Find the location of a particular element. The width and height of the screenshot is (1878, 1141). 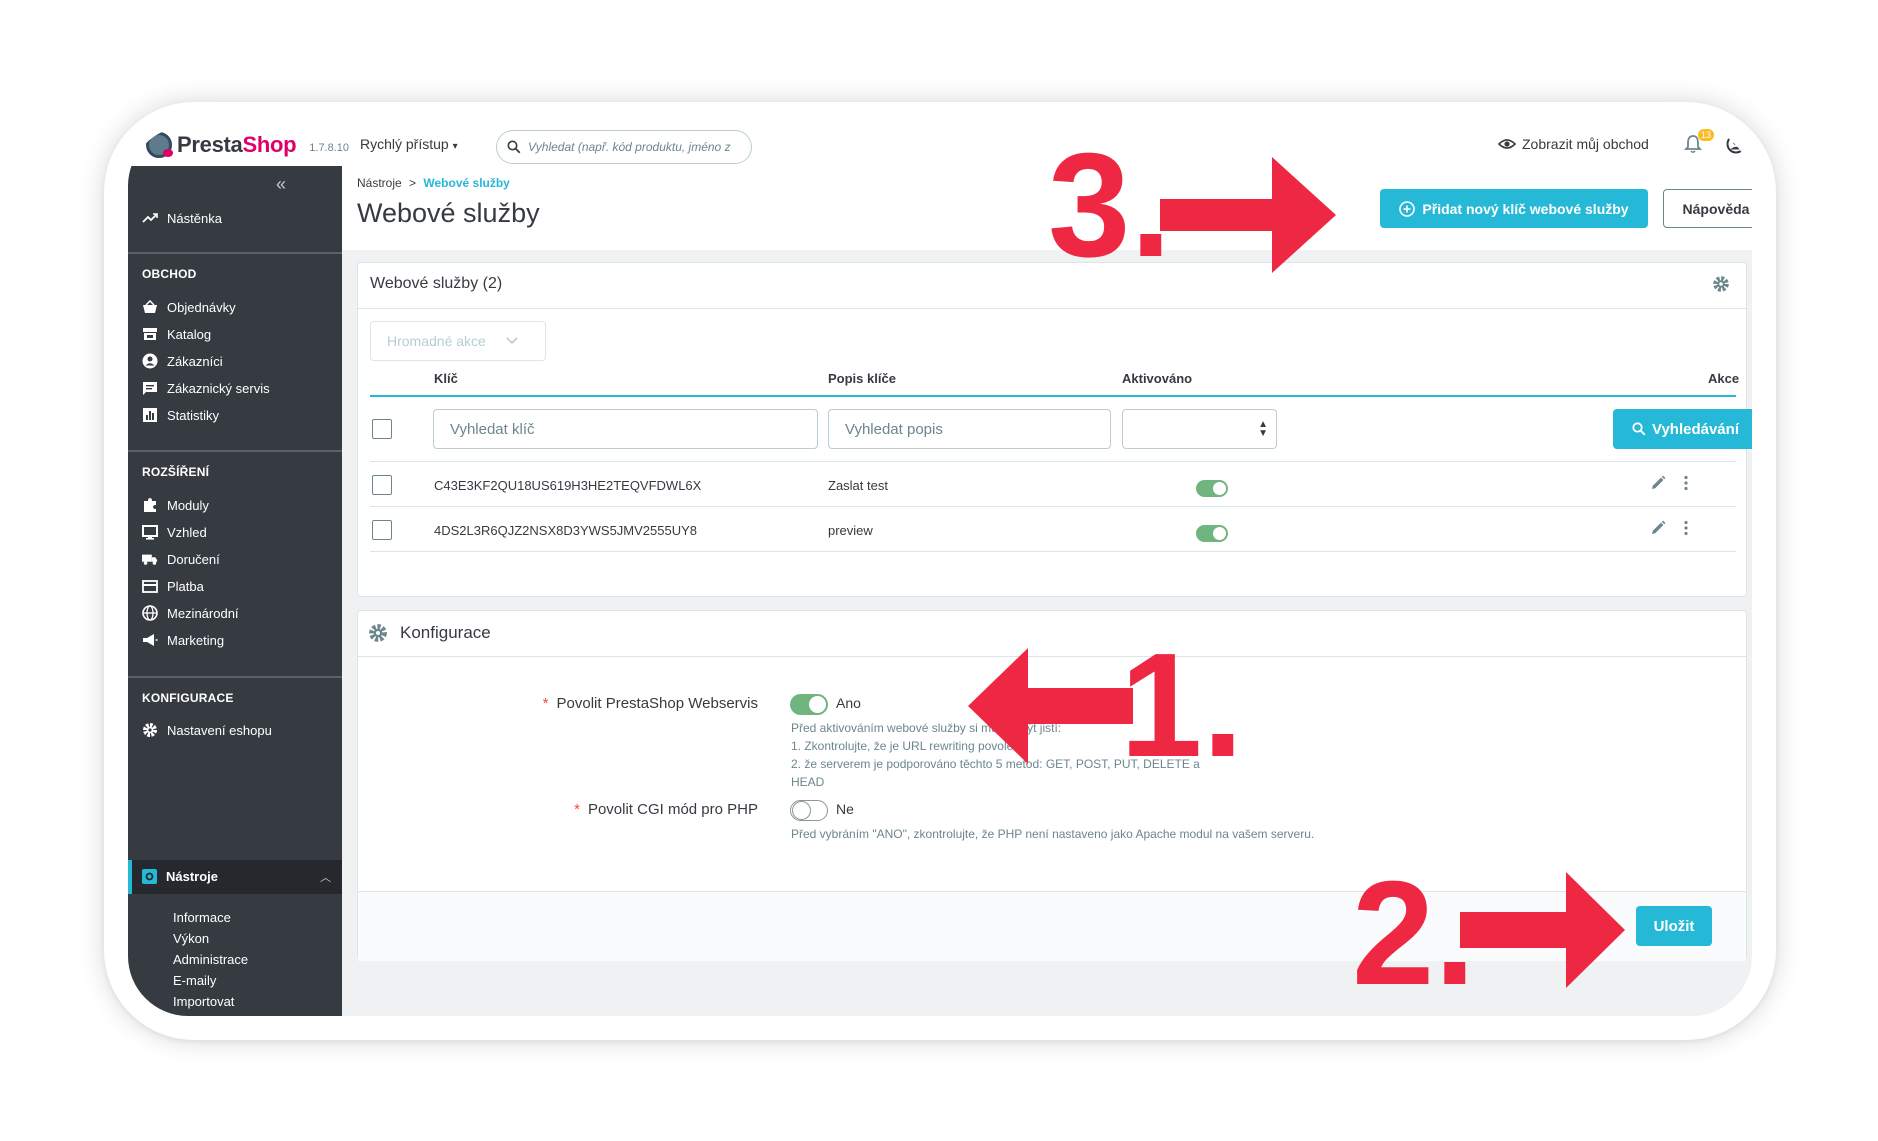

sidebar-item-customer-service: Zákaznický servis is located at coordinates (206, 388).